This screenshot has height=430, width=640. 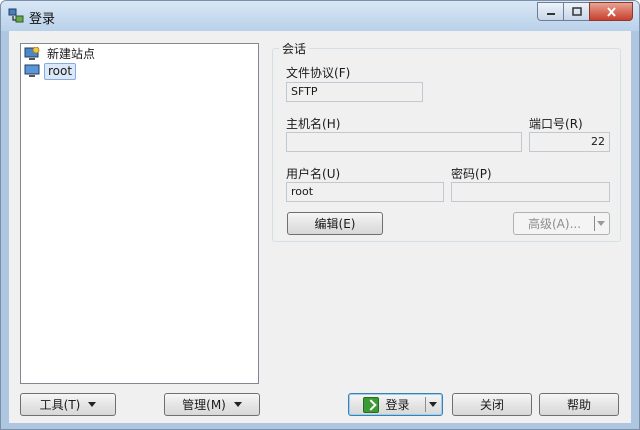 I want to click on tree-item-label: root, so click(x=60, y=71).